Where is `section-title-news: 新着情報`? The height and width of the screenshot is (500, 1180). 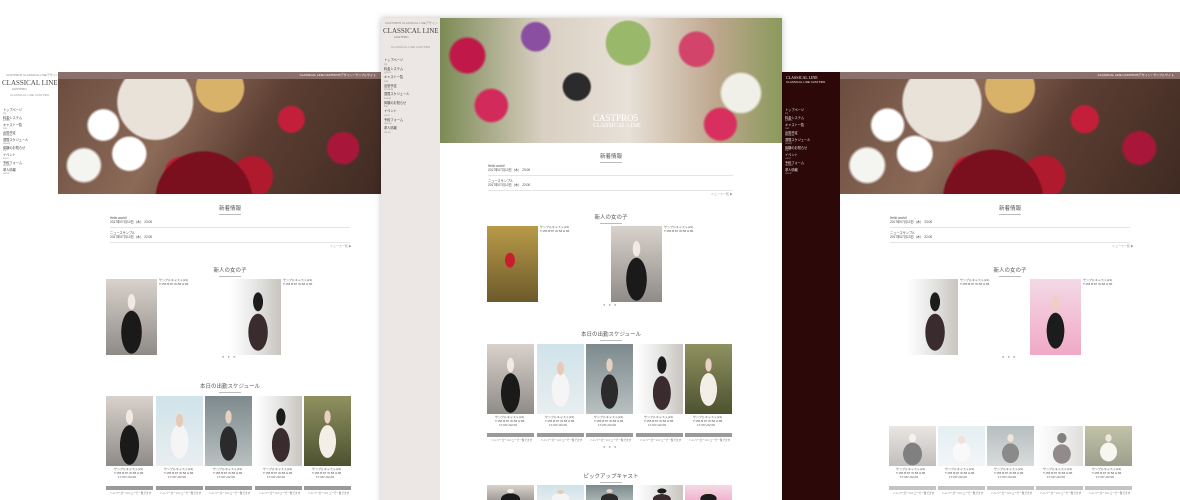 section-title-news: 新着情報 is located at coordinates (230, 209).